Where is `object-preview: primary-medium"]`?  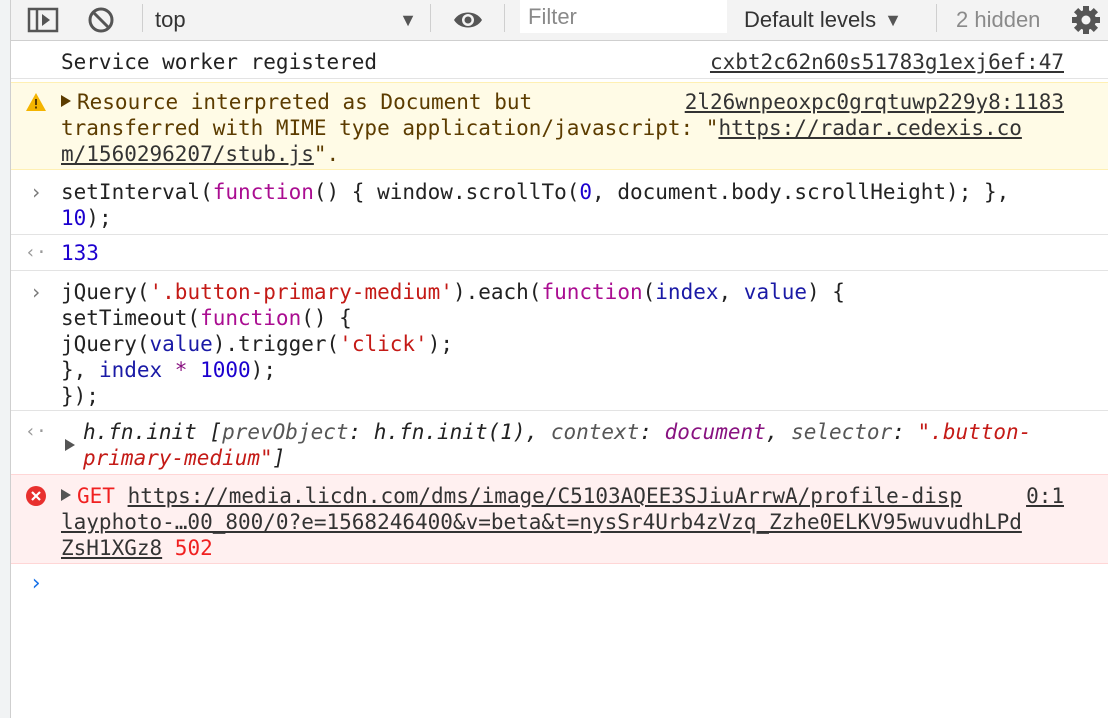 object-preview: primary-medium"] is located at coordinates (184, 458).